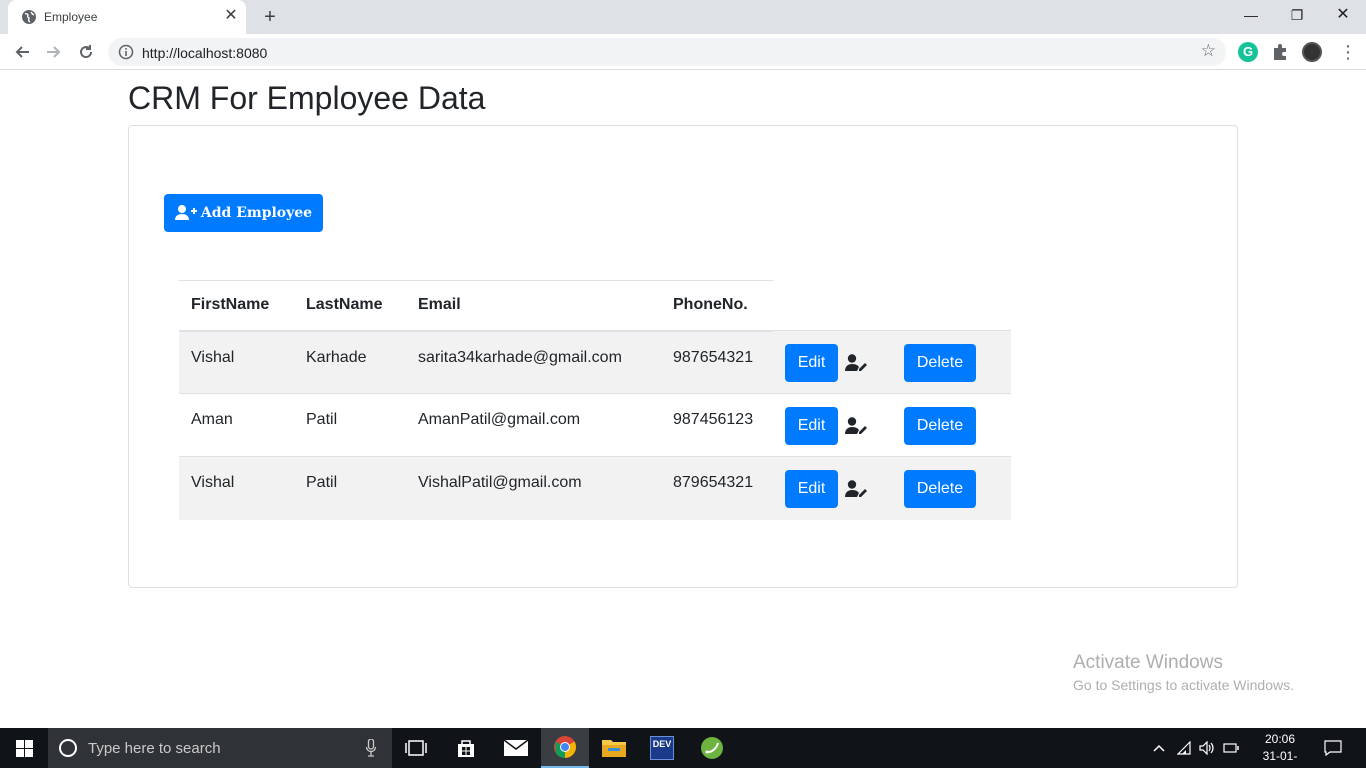 Image resolution: width=1366 pixels, height=782 pixels. What do you see at coordinates (307, 98) in the screenshot?
I see `page-title: CRM For Employee Data` at bounding box center [307, 98].